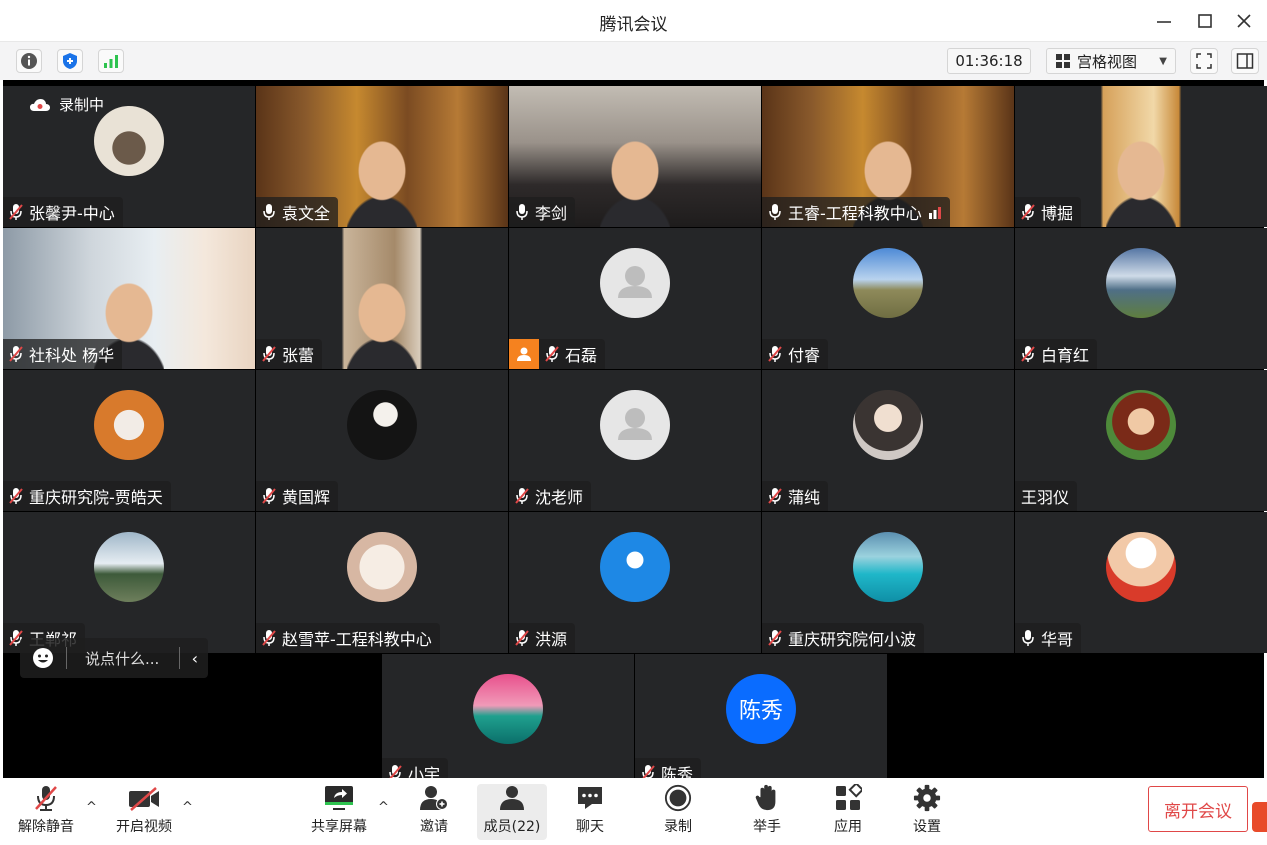 This screenshot has width=1267, height=845. What do you see at coordinates (765, 797) in the screenshot?
I see `raise-hand-icon` at bounding box center [765, 797].